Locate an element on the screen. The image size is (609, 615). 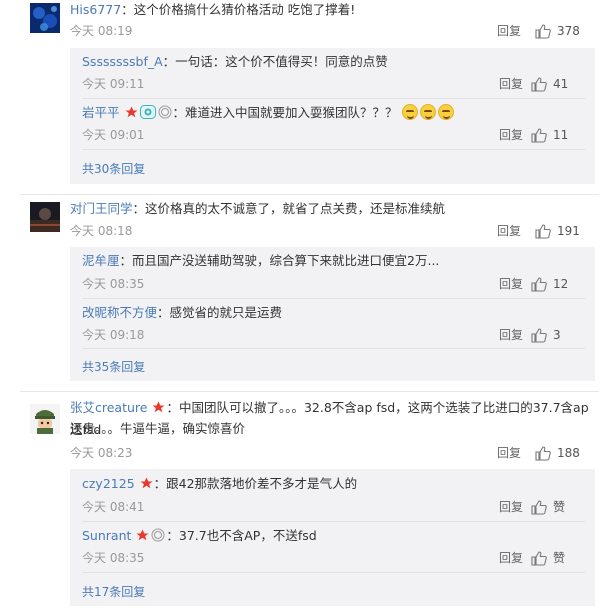
timestamp: 今天 08:18 is located at coordinates (101, 231).